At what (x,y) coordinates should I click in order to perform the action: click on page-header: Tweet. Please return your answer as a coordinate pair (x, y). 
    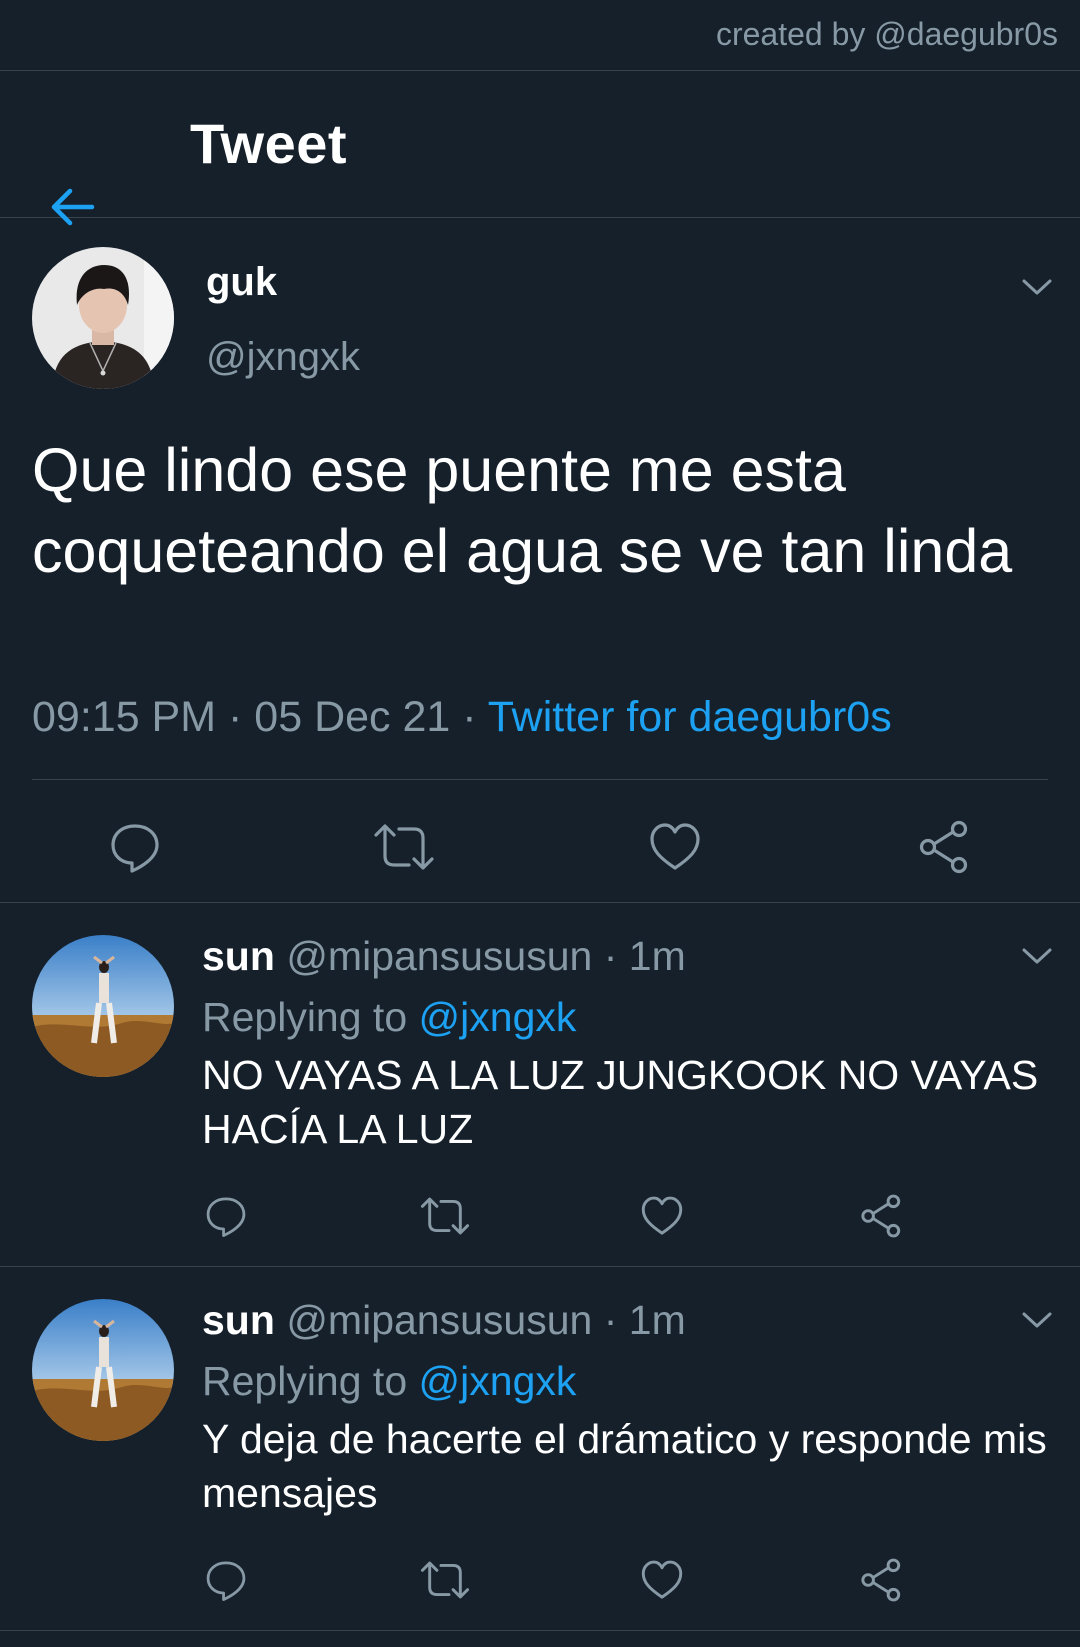
    Looking at the image, I should click on (540, 148).